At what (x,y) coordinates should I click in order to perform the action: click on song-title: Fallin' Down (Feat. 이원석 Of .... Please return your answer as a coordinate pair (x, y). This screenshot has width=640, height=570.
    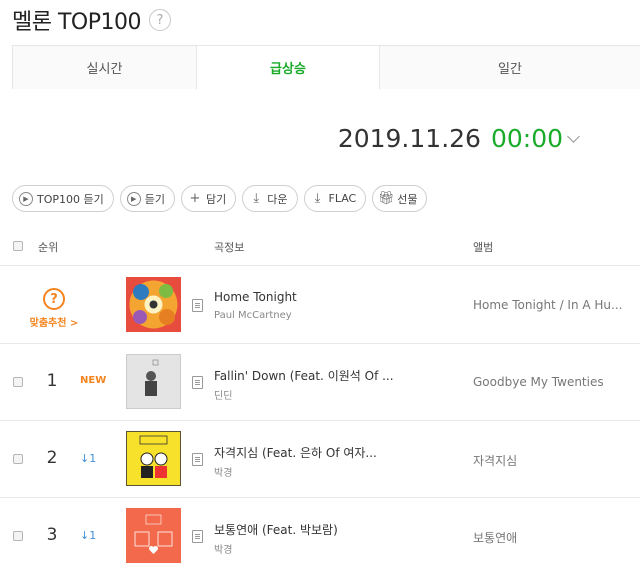
    Looking at the image, I should click on (304, 375).